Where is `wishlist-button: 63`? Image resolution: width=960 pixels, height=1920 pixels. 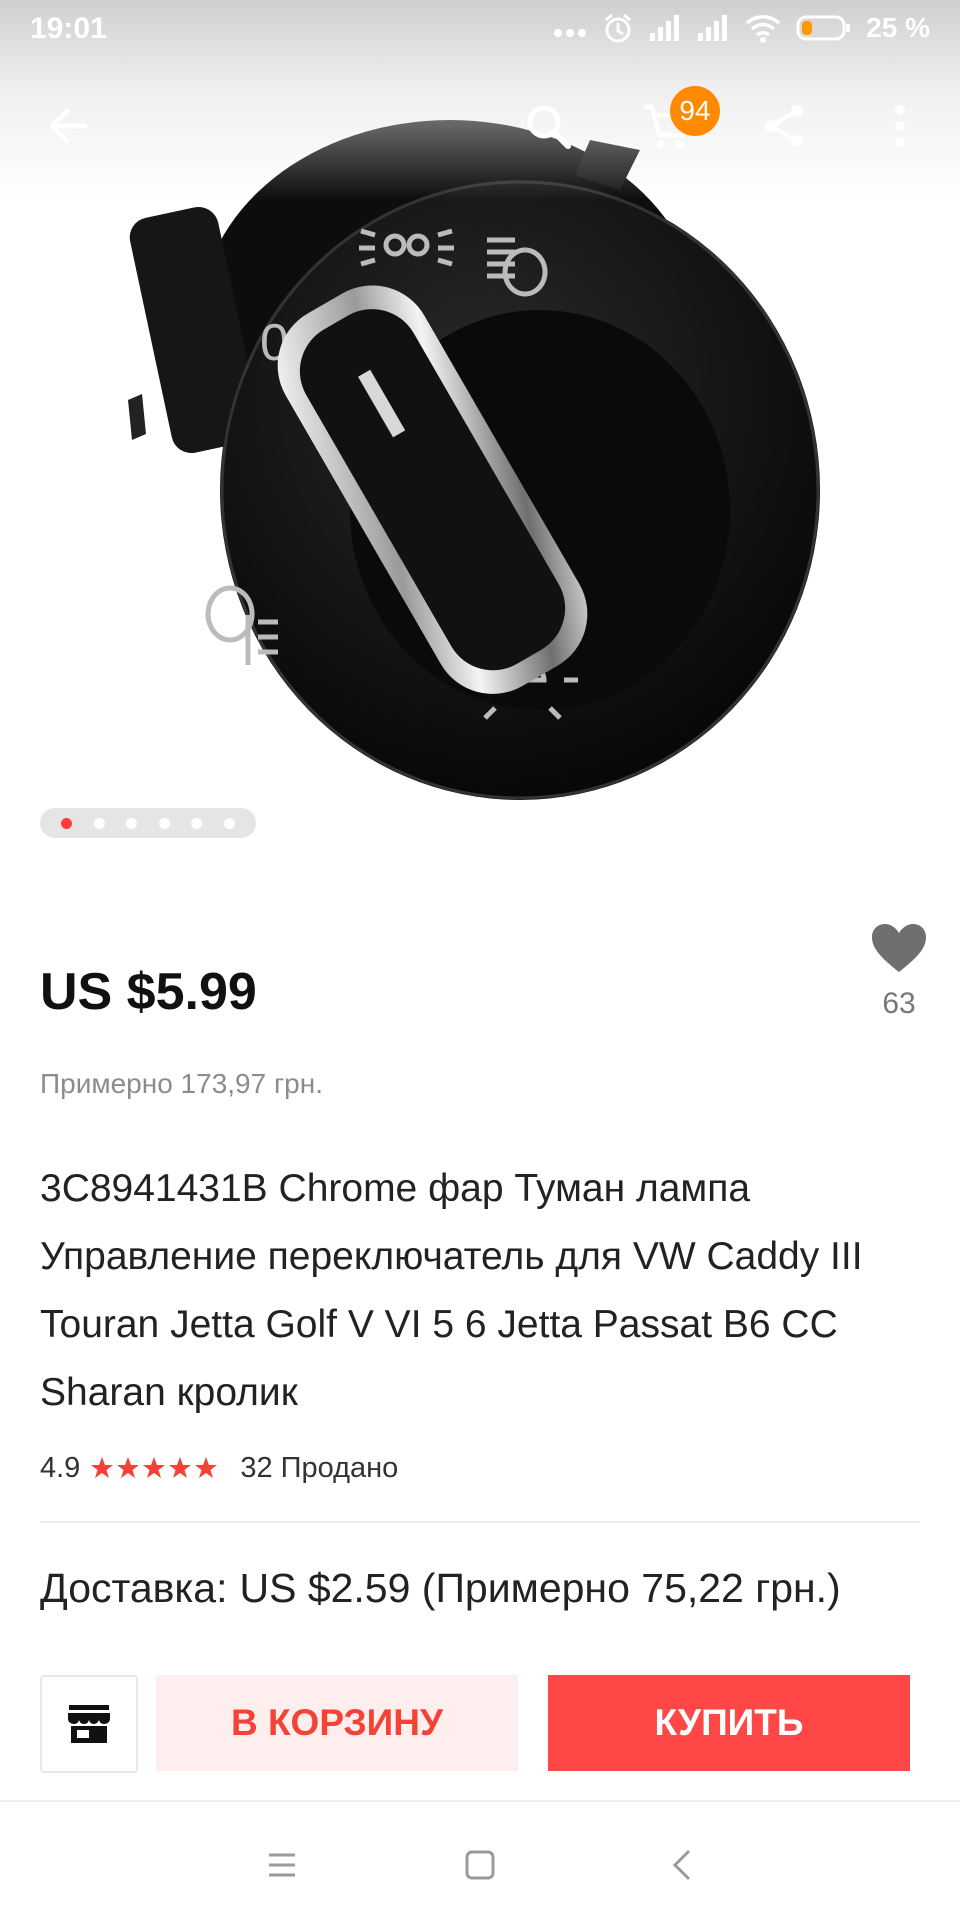 wishlist-button: 63 is located at coordinates (899, 971).